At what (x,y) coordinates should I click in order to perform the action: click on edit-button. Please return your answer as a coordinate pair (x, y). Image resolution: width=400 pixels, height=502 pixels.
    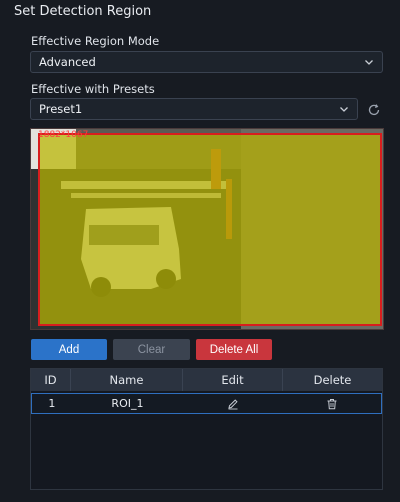
    Looking at the image, I should click on (232, 403).